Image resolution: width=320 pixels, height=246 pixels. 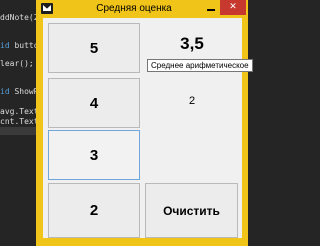 I want to click on grade-3-button: 3, so click(x=94, y=155).